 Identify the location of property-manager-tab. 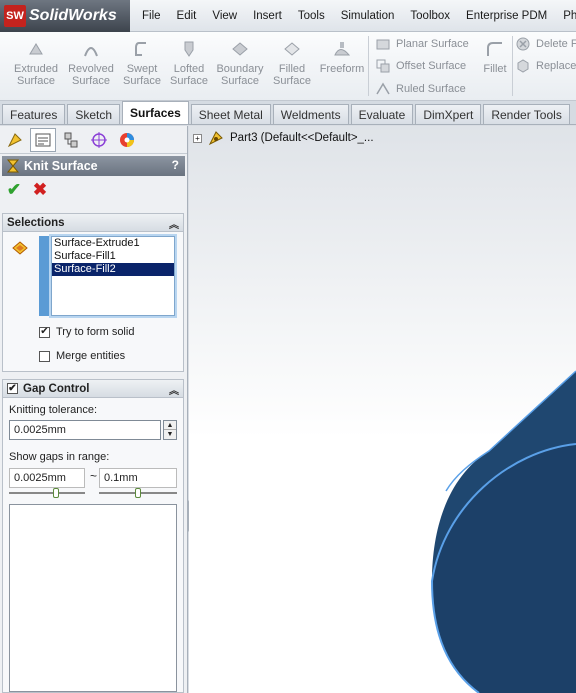
(43, 139).